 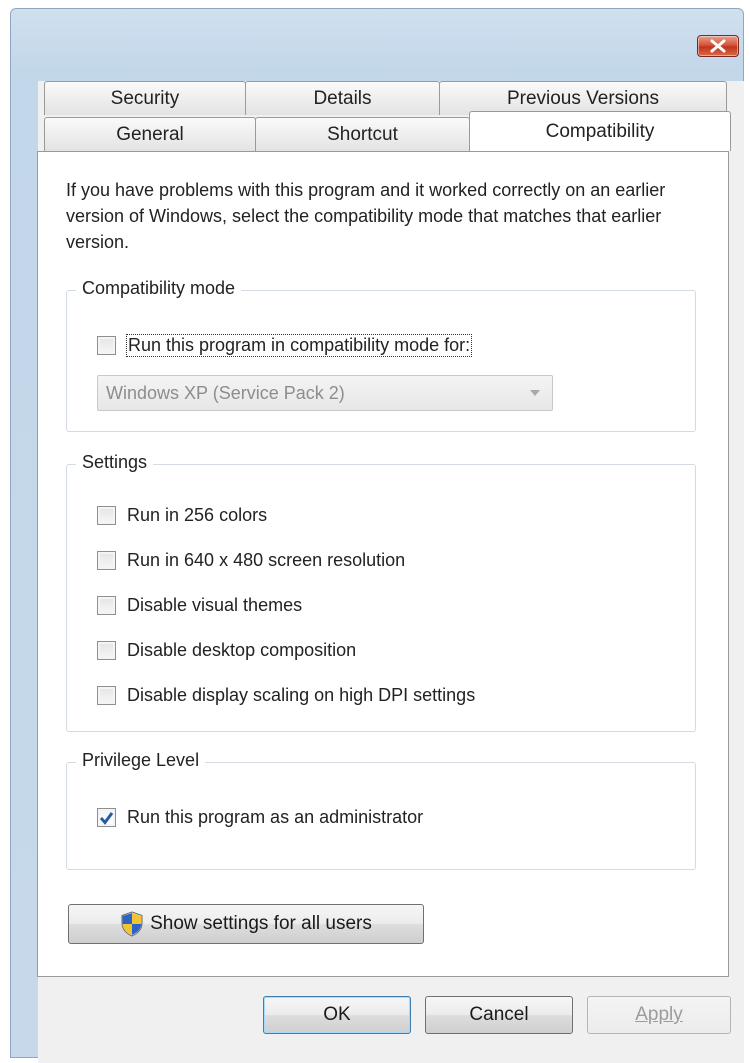 I want to click on button-label: Cancel, so click(x=499, y=1014).